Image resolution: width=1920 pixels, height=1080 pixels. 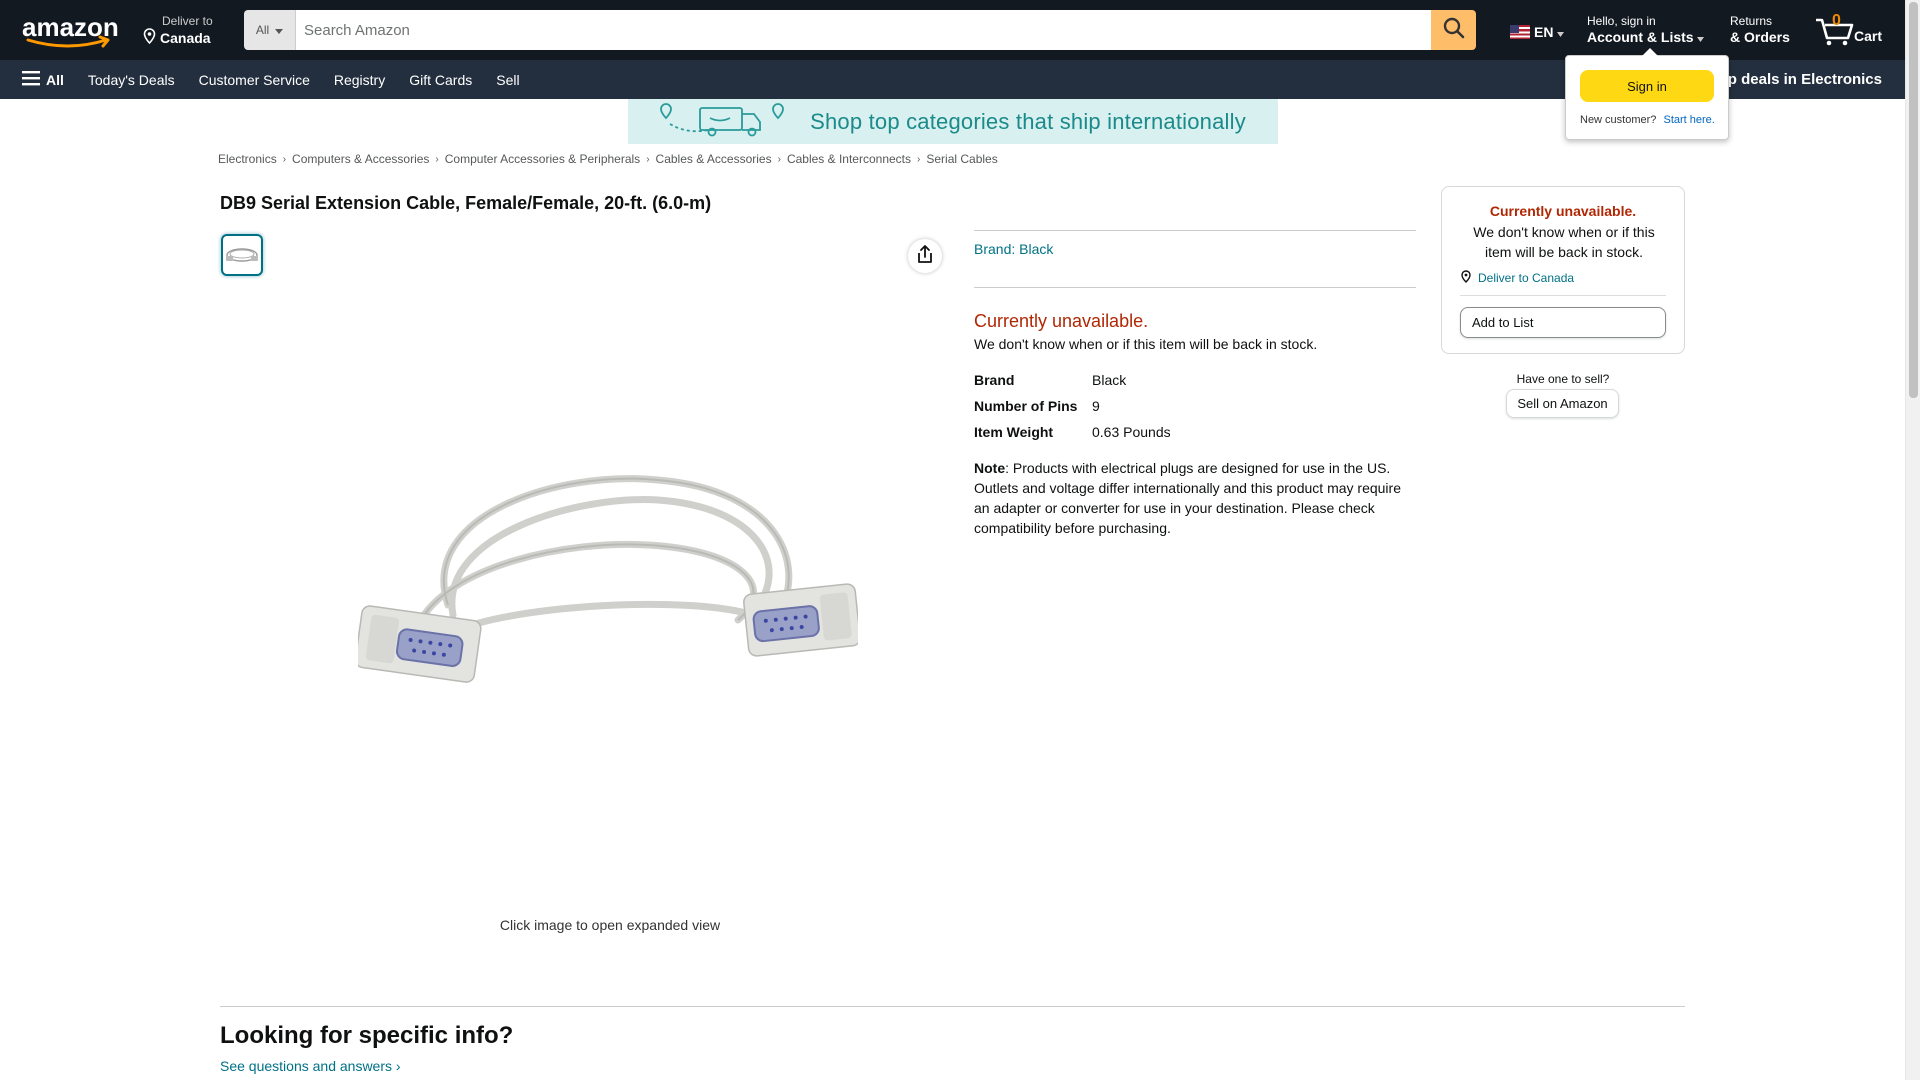 I want to click on breadcrumb-item: Serial Cables, so click(x=961, y=159).